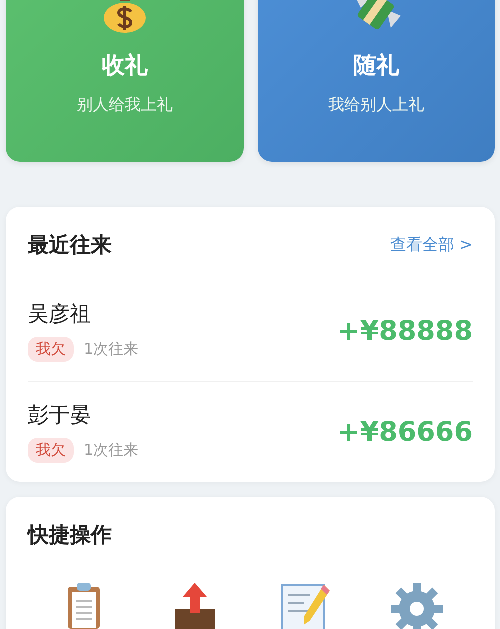  Describe the element at coordinates (377, 66) in the screenshot. I see `card-title: 随礼` at that location.